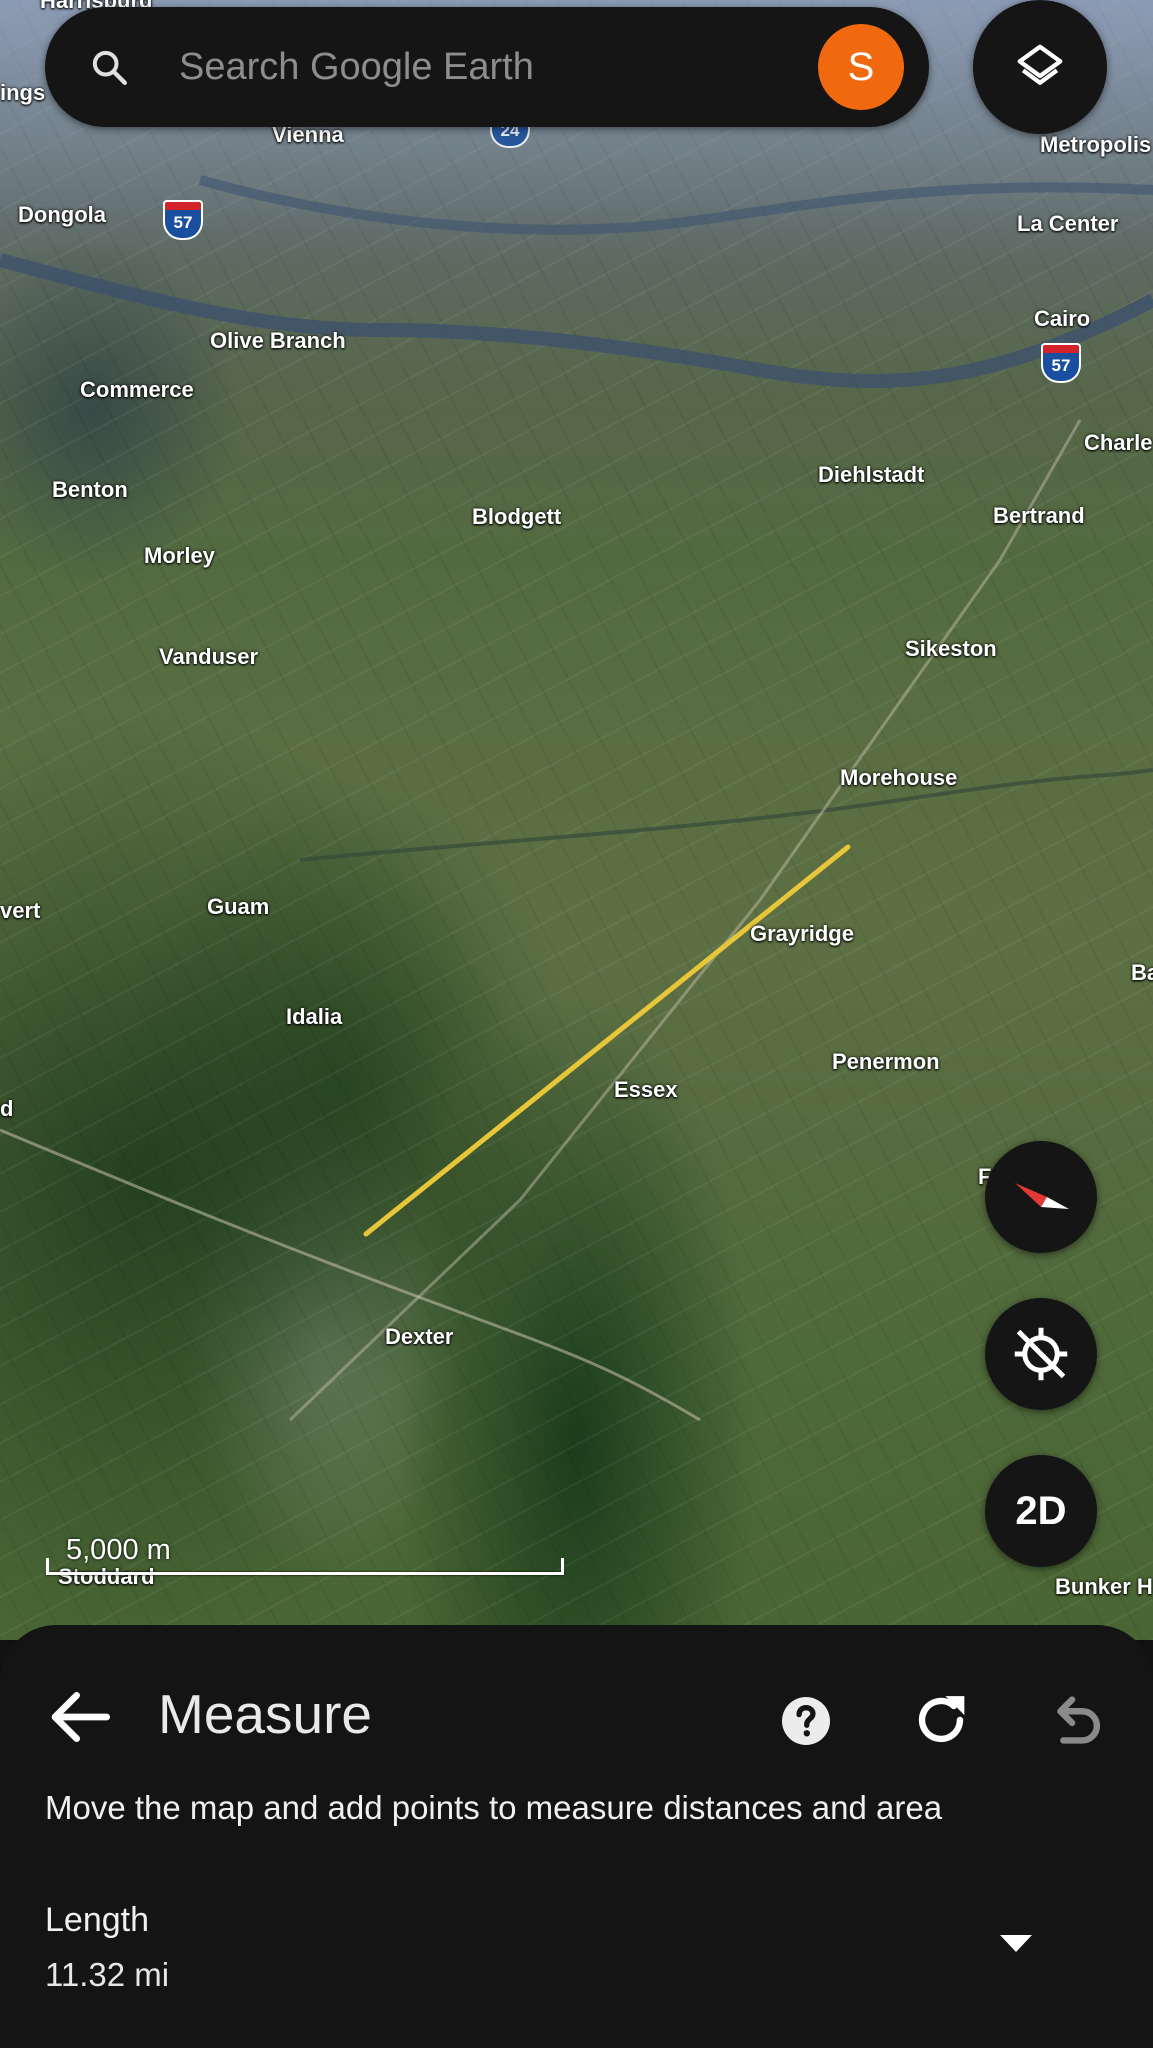  I want to click on road, so click(350, 1275).